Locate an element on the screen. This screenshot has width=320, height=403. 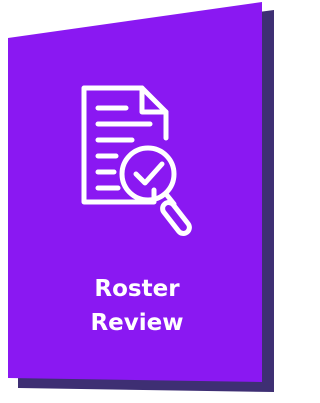
card-title-line1: Roster is located at coordinates (137, 289).